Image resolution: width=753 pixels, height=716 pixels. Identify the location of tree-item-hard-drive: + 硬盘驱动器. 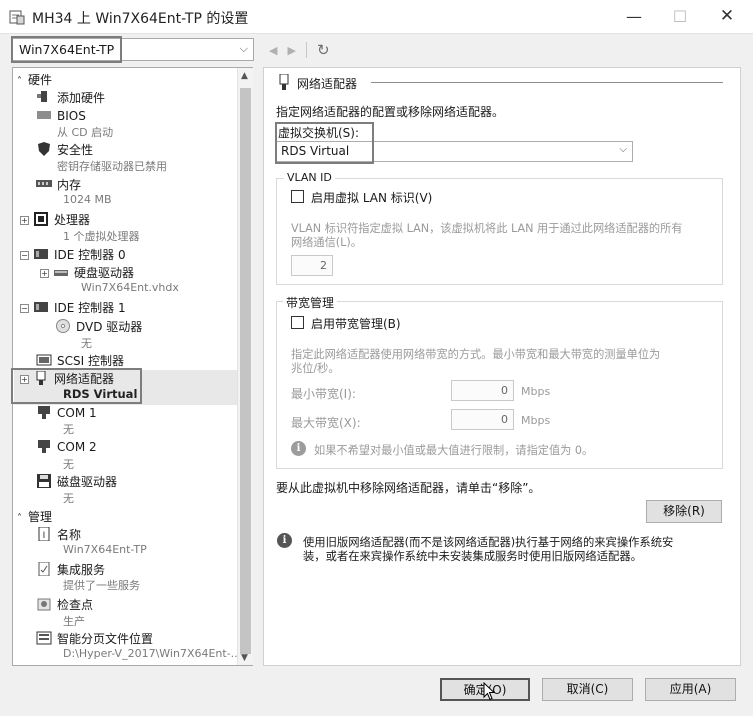
(146, 272).